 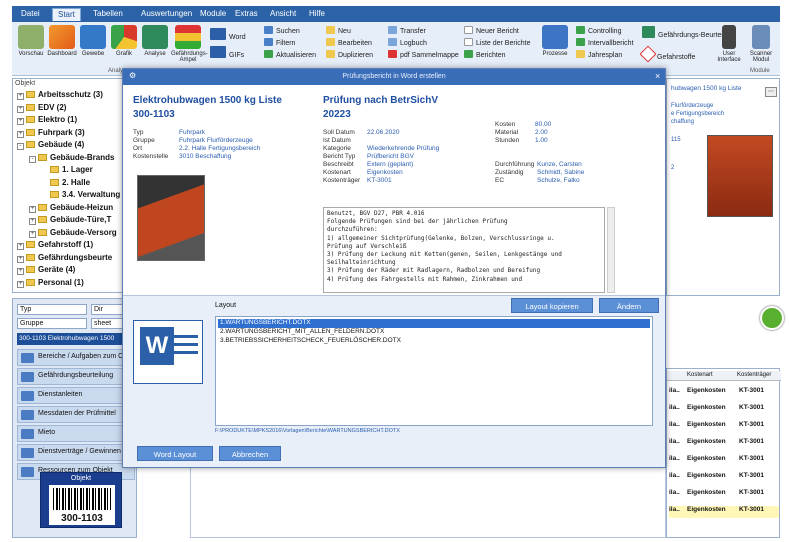 I want to click on tree-item: - Gebäude (4), so click(x=50, y=145).